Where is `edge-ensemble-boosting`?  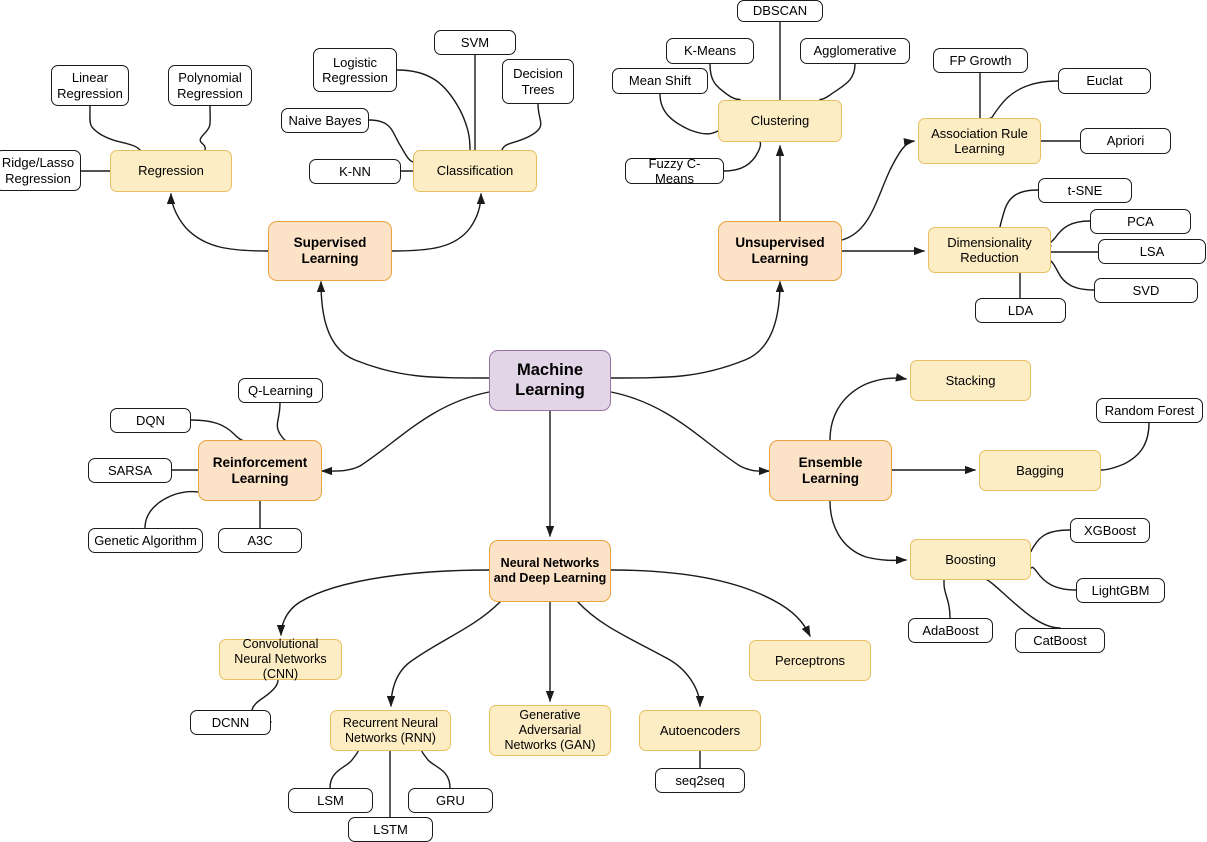
edge-ensemble-boosting is located at coordinates (868, 532).